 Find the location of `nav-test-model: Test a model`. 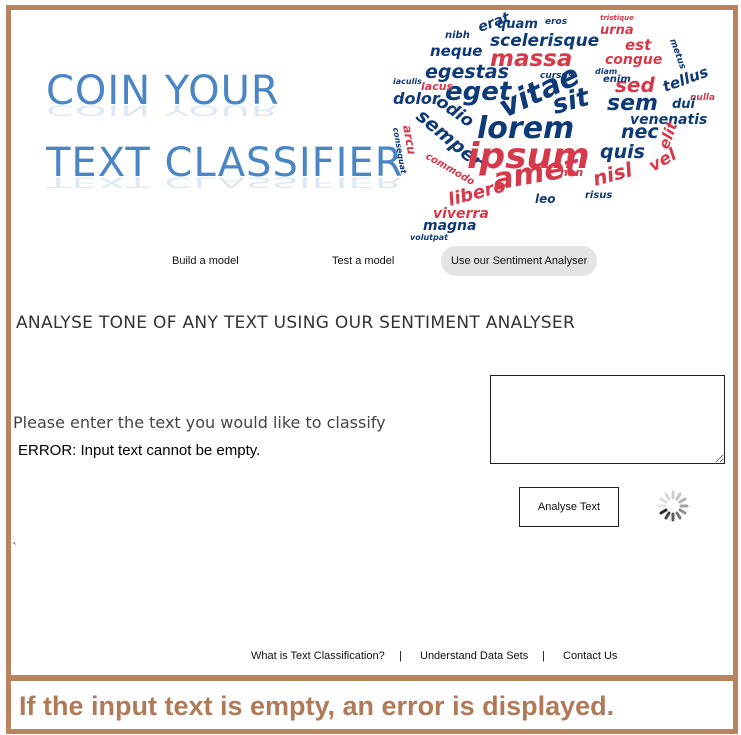

nav-test-model: Test a model is located at coordinates (363, 261).